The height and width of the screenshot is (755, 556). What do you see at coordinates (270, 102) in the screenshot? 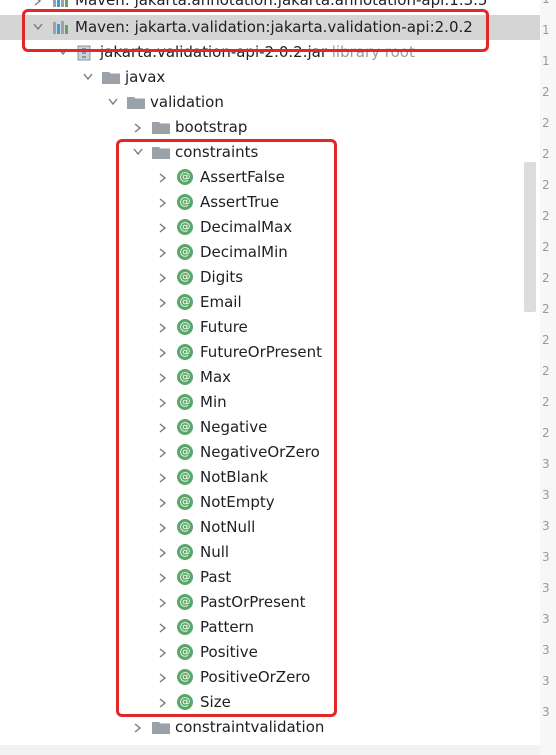
I see `tree-row-validation: validation` at bounding box center [270, 102].